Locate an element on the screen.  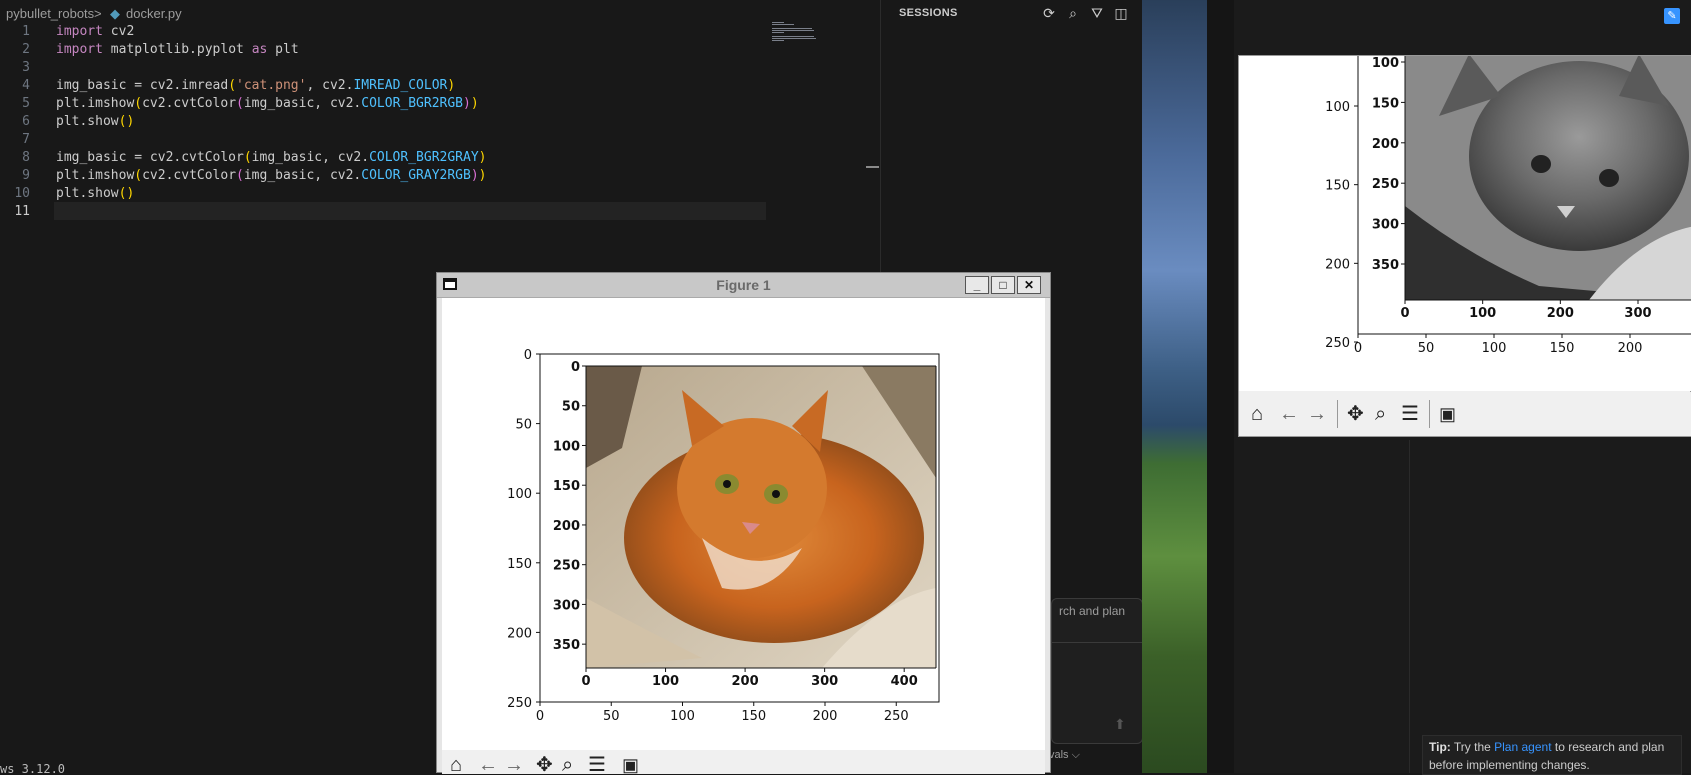
line-number: 11 is located at coordinates (22, 211).